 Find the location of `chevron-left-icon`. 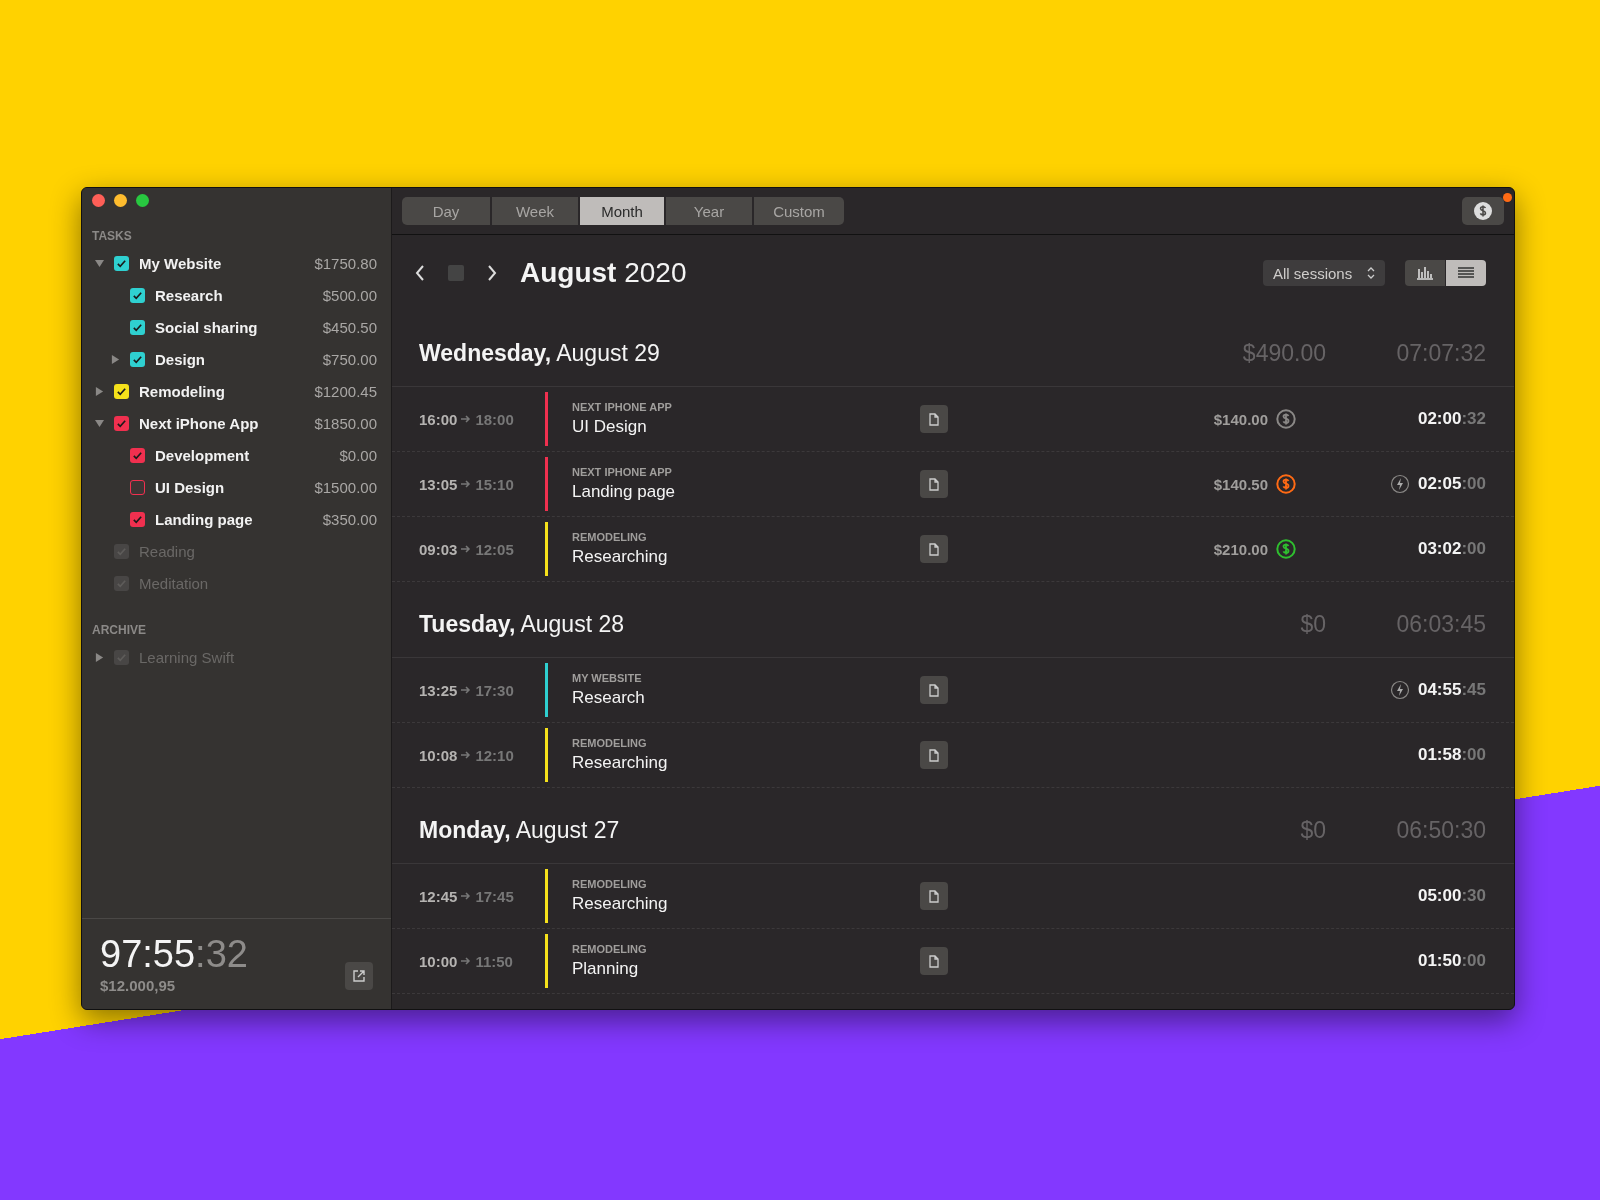

chevron-left-icon is located at coordinates (420, 273).